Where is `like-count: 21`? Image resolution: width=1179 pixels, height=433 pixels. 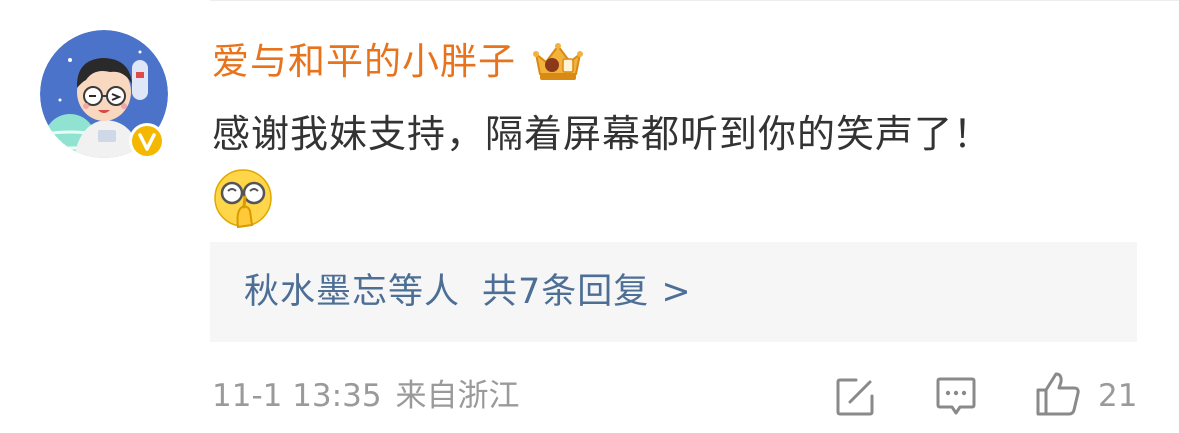
like-count: 21 is located at coordinates (1118, 396).